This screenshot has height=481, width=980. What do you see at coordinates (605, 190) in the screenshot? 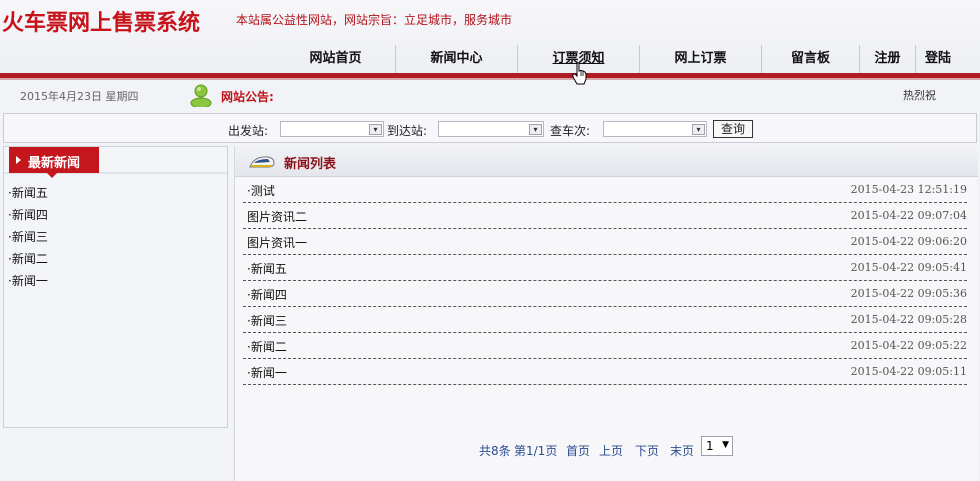
I see `news-row: ·测试 2015-04-23 12:51:19` at bounding box center [605, 190].